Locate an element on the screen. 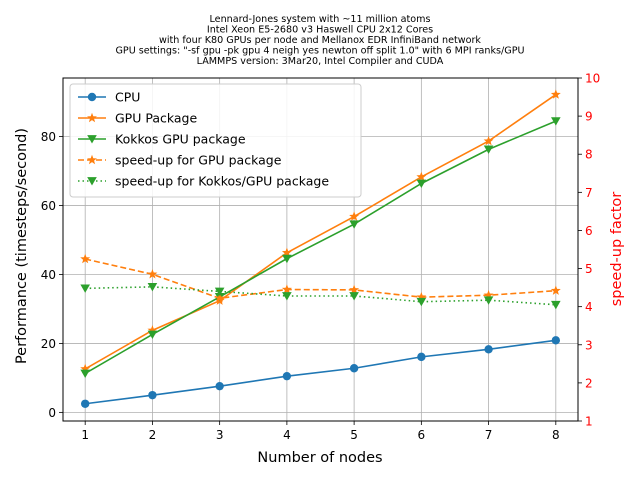 Image resolution: width=640 pixels, height=480 pixels. legend-label: CPU is located at coordinates (127, 97).